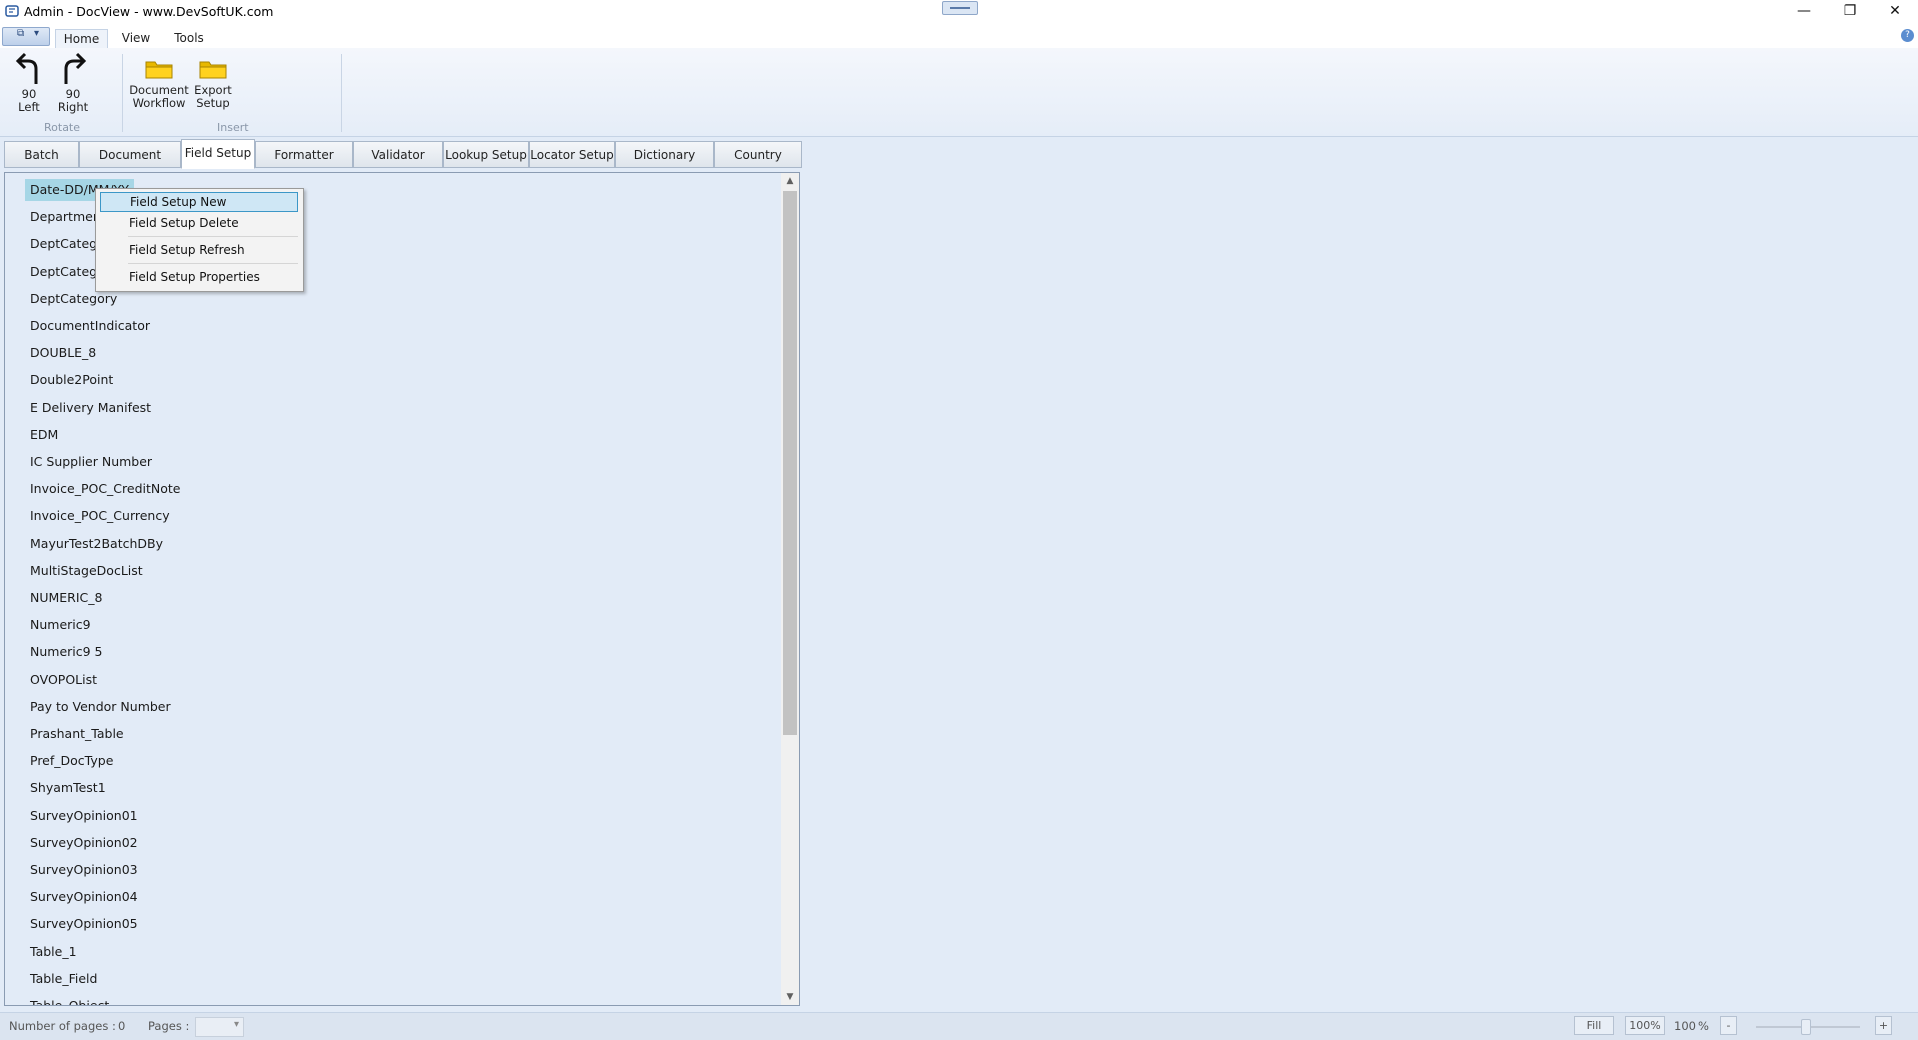 This screenshot has width=1918, height=1040. What do you see at coordinates (12, 11) in the screenshot?
I see `app-icon` at bounding box center [12, 11].